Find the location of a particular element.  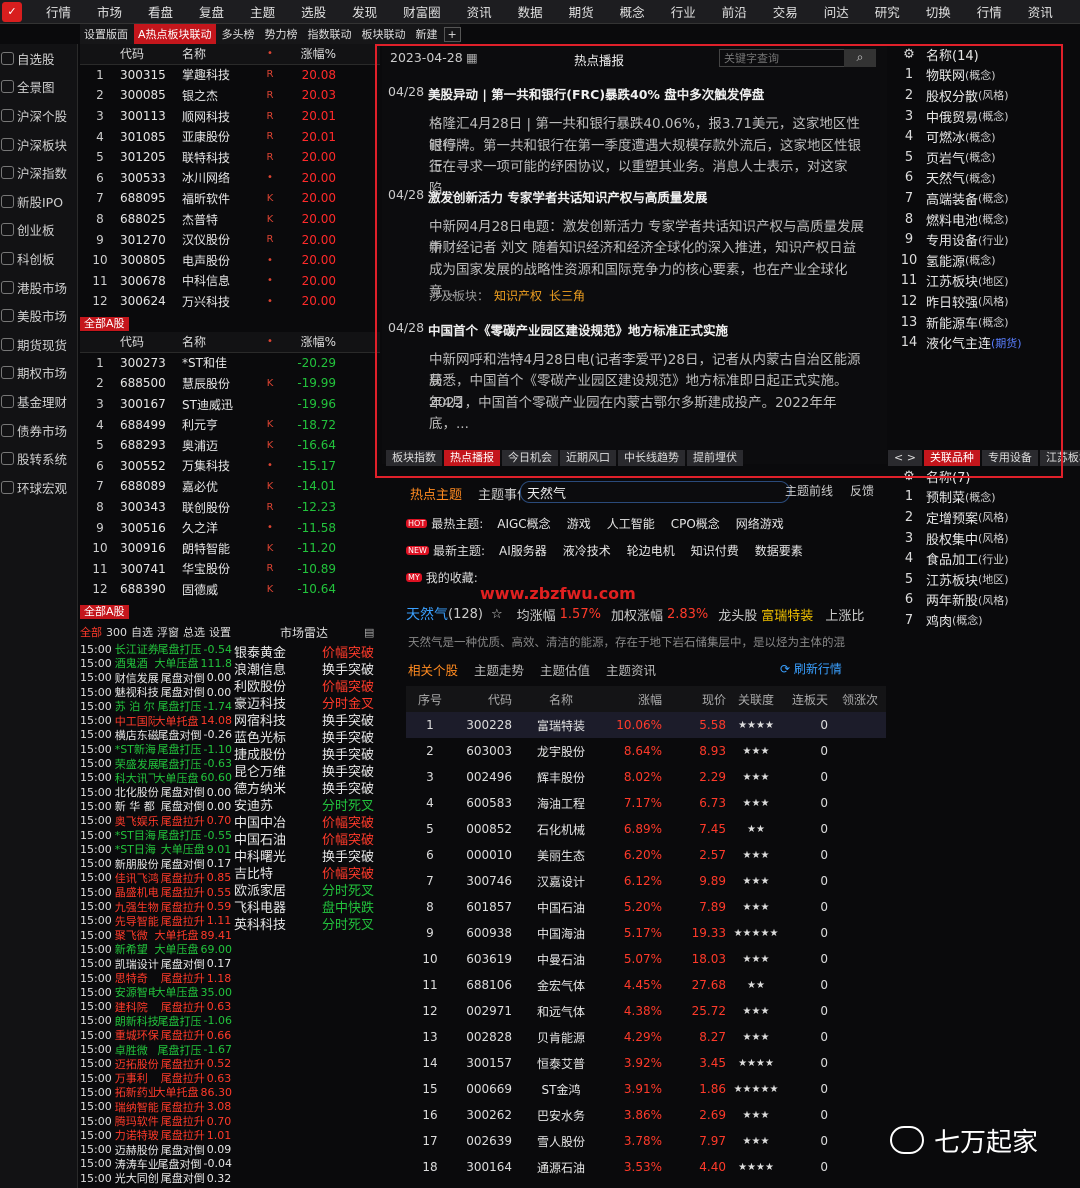

column-header: 涨幅 is located at coordinates (632, 699).